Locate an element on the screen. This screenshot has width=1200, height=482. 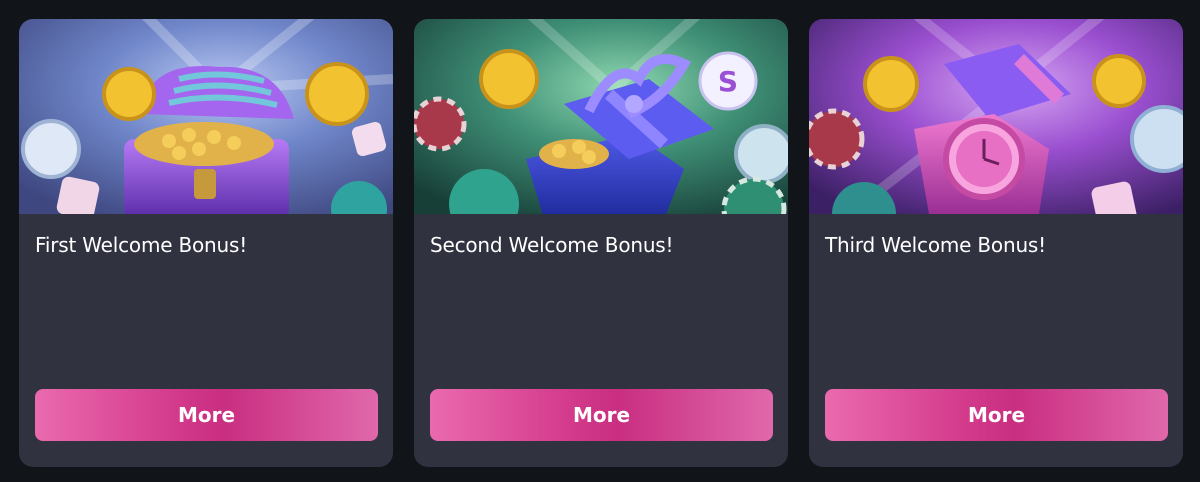
card-title: First Welcome Bonus! is located at coordinates (141, 245).